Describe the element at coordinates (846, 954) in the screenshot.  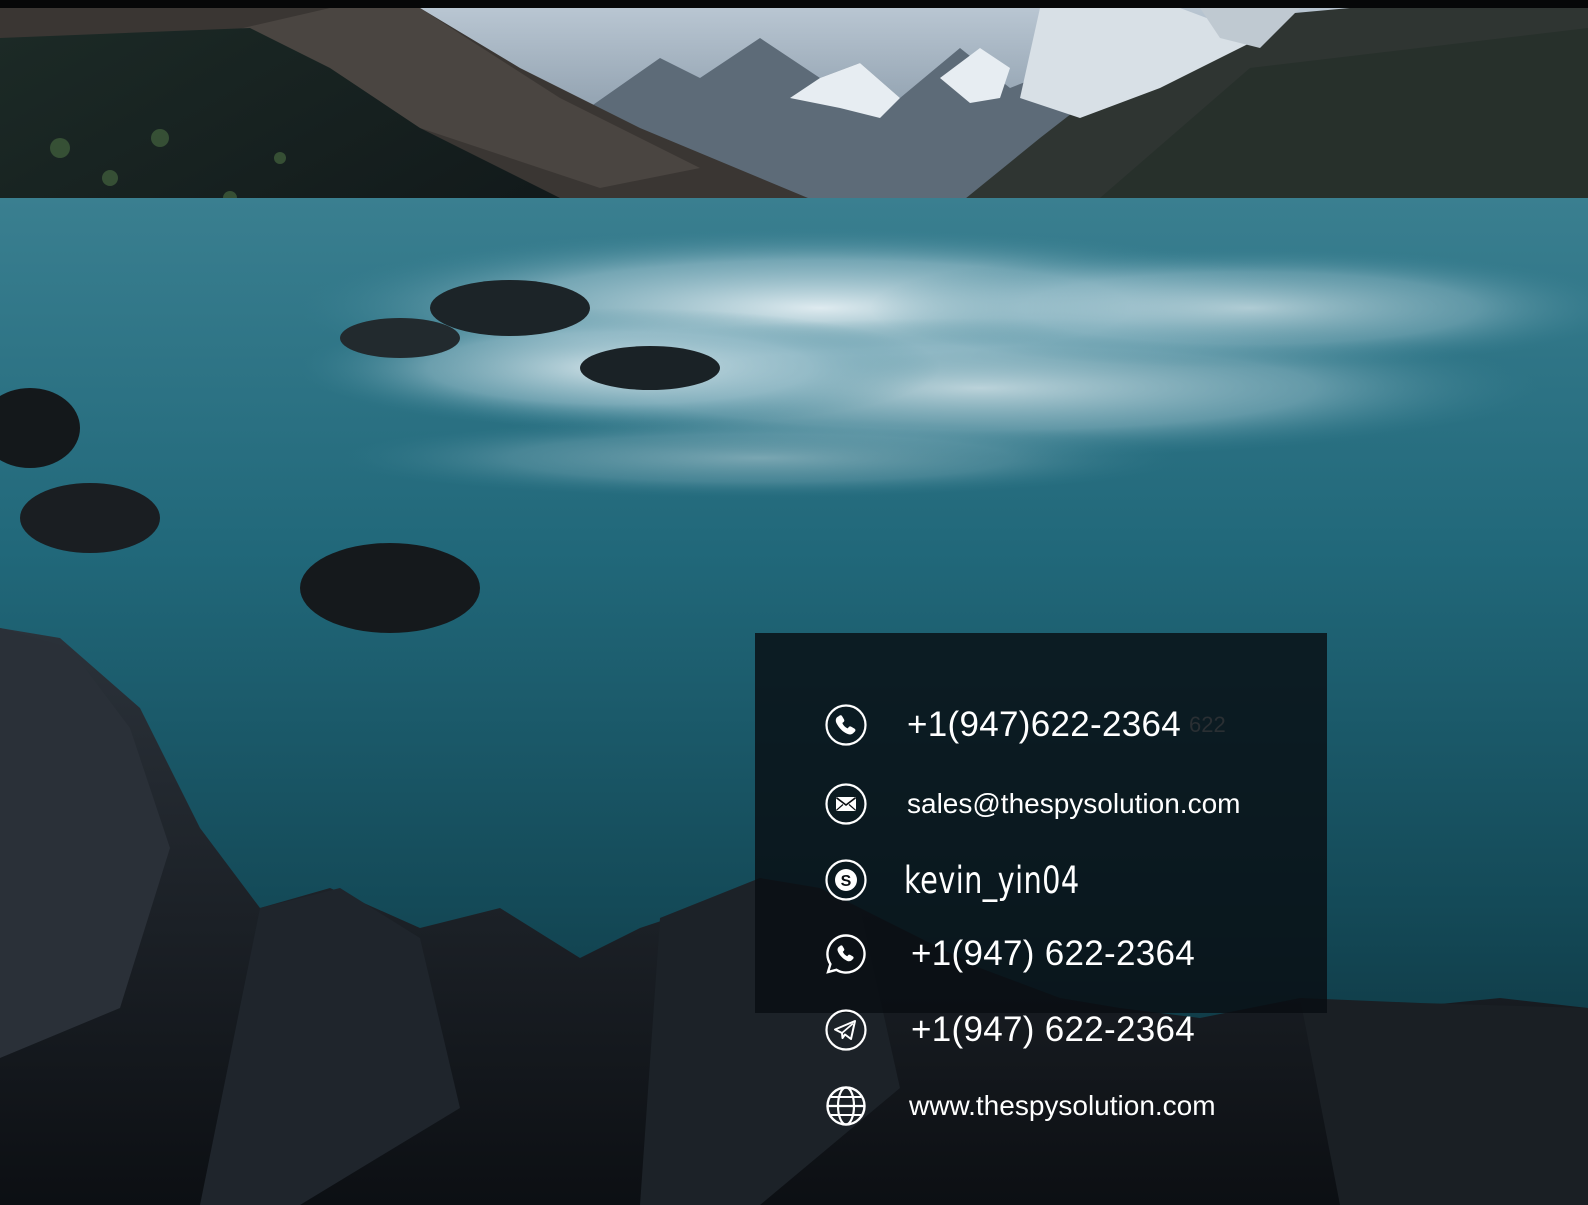
I see `whatsapp-icon` at that location.